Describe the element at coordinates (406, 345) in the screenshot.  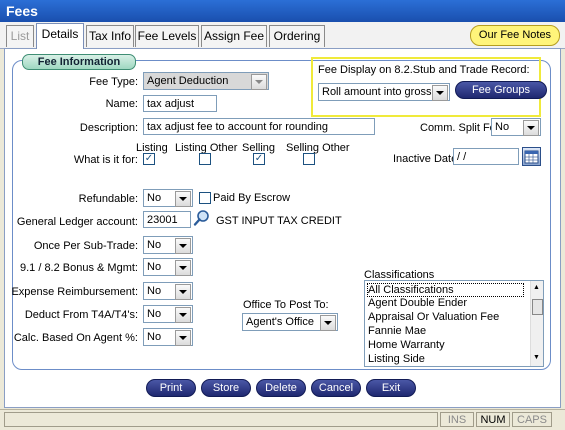
I see `list-item: Home Warranty` at that location.